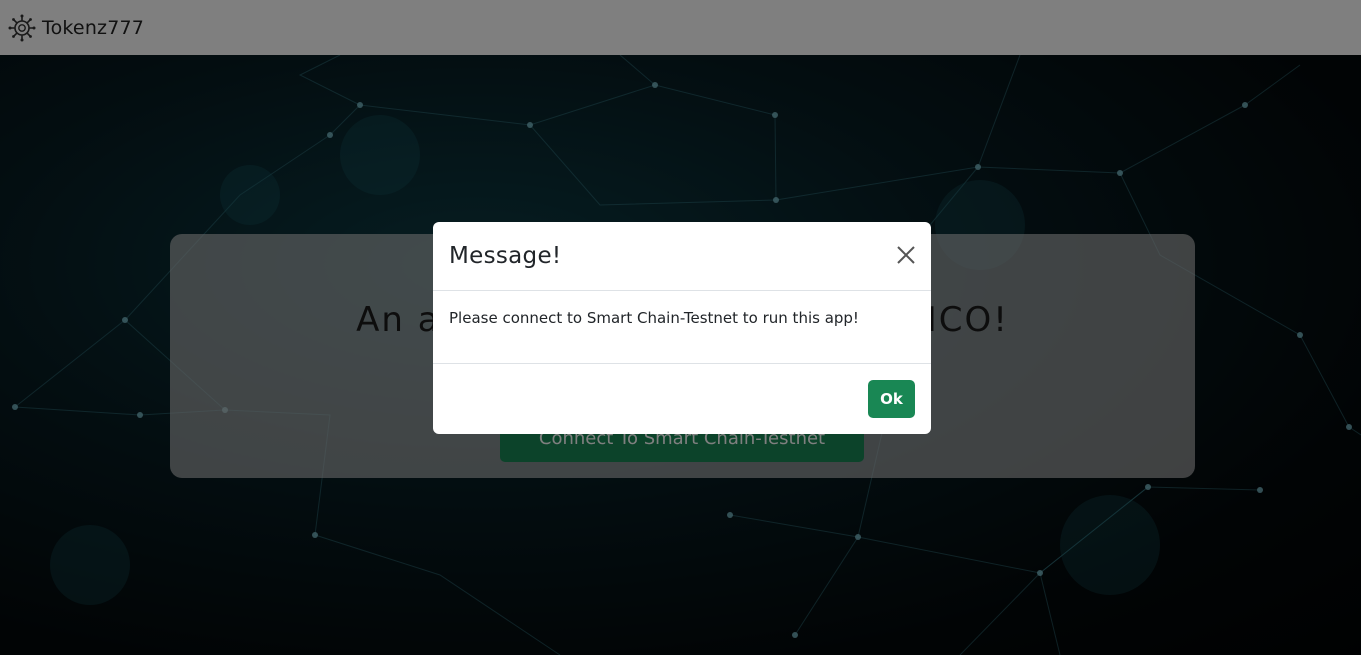  Describe the element at coordinates (682, 256) in the screenshot. I see `modal-header: Message!` at that location.